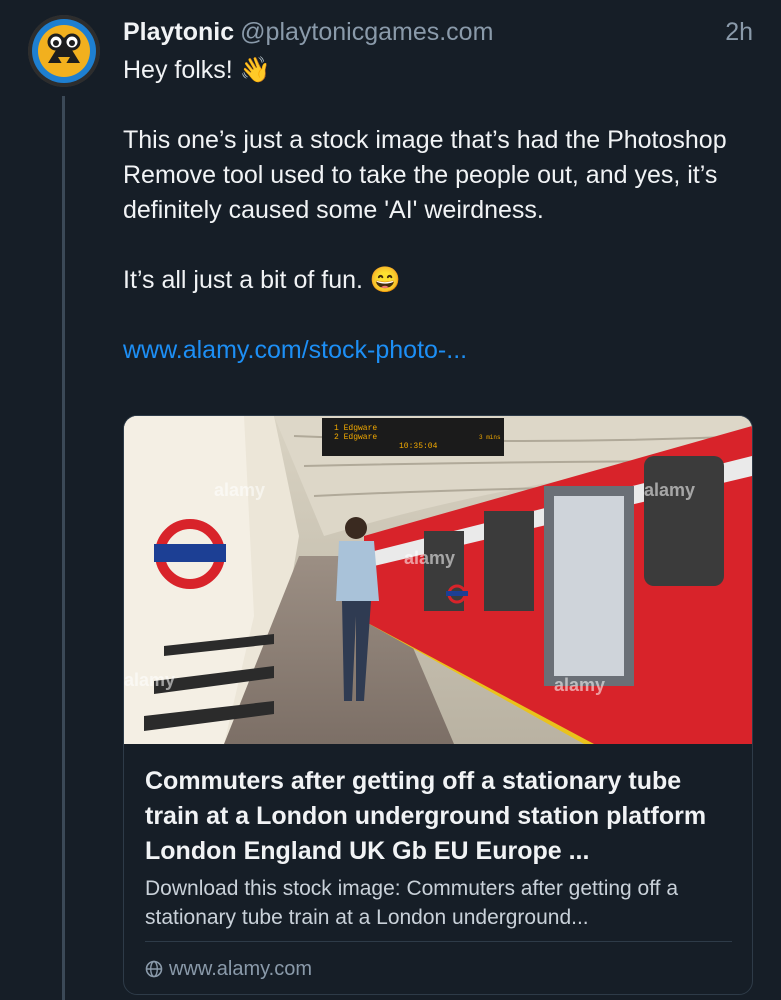 The height and width of the screenshot is (1000, 781). I want to click on avatar, so click(64, 51).